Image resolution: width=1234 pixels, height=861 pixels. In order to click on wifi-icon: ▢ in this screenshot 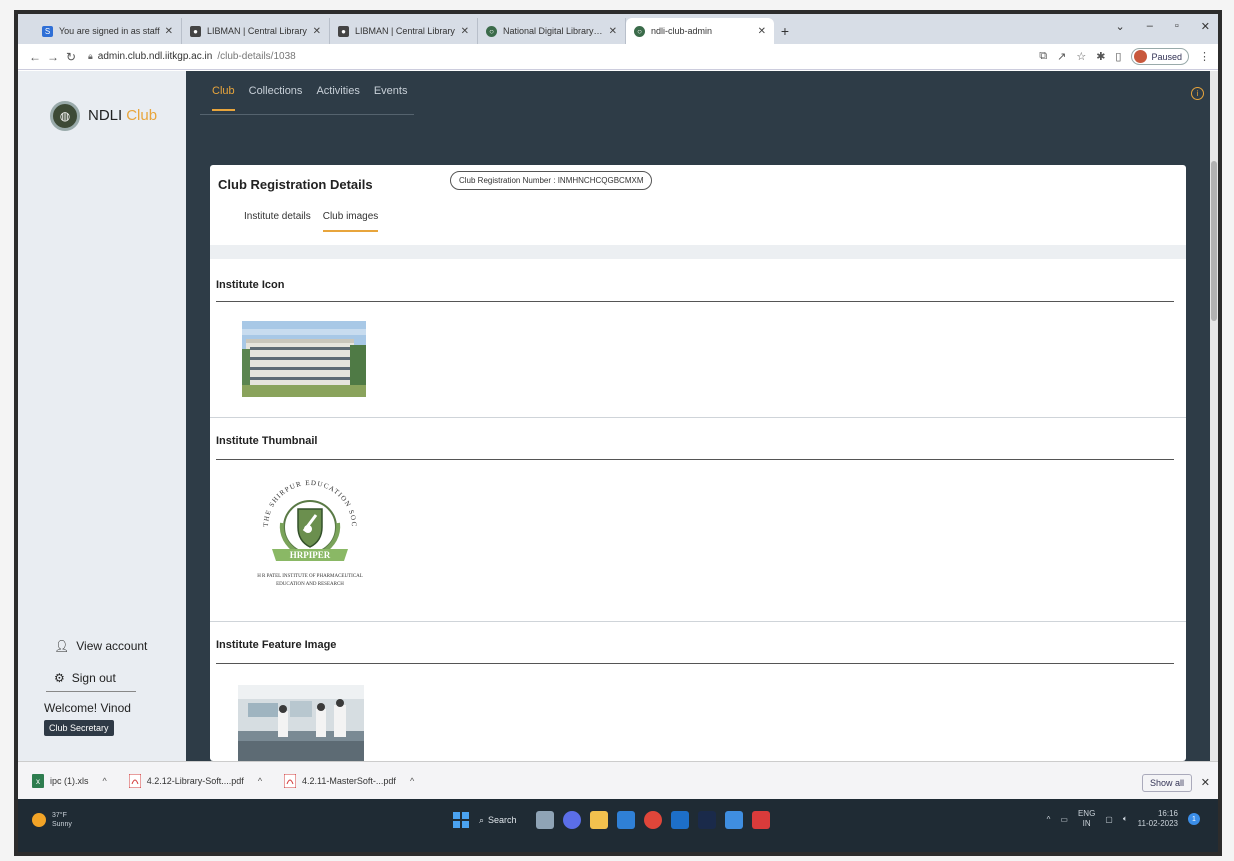, I will do `click(1109, 819)`.